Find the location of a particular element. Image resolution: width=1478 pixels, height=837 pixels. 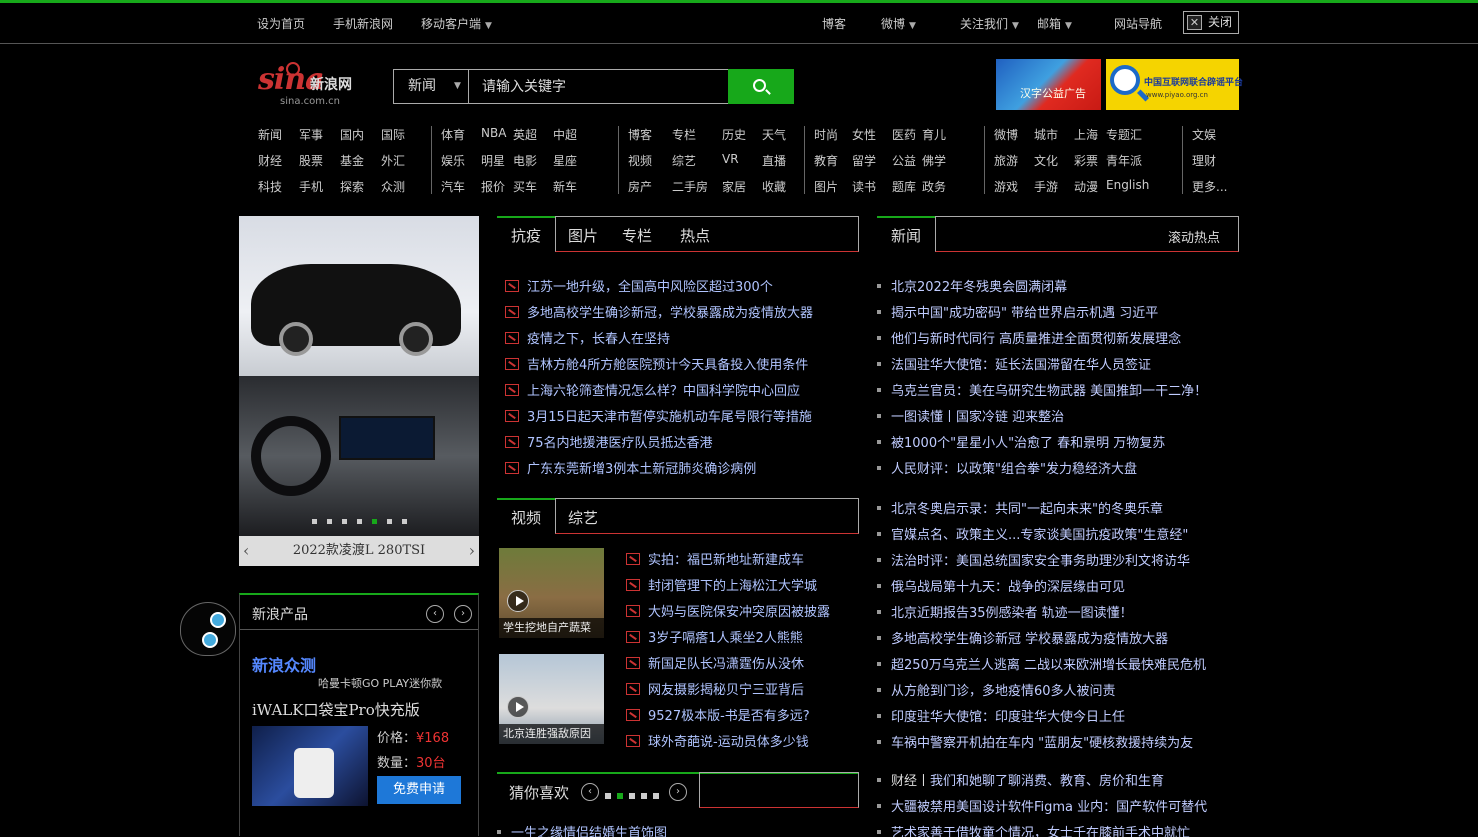

nav-link: 英超 is located at coordinates (525, 134).